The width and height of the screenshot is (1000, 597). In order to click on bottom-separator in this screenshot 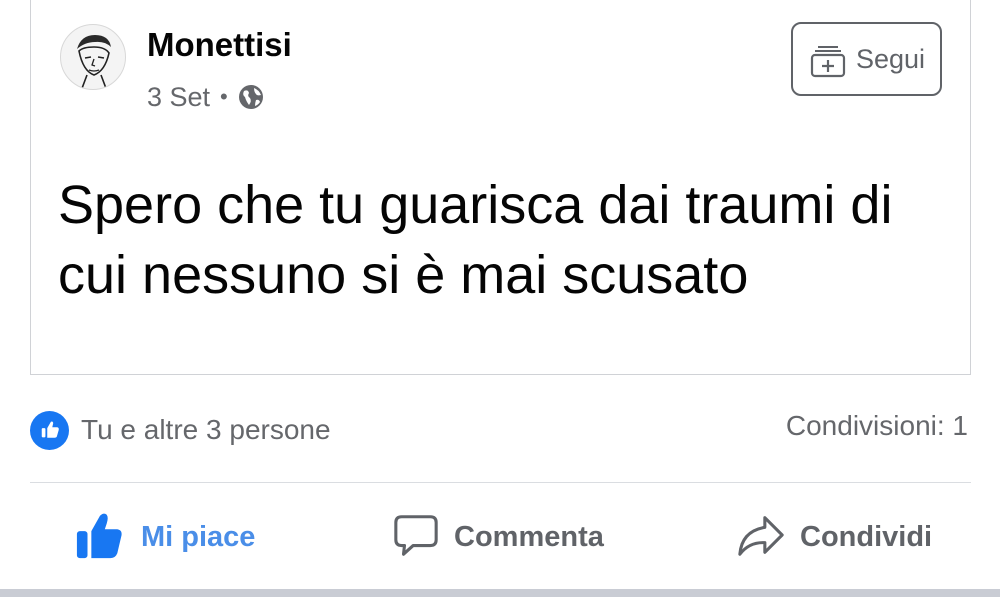, I will do `click(500, 593)`.